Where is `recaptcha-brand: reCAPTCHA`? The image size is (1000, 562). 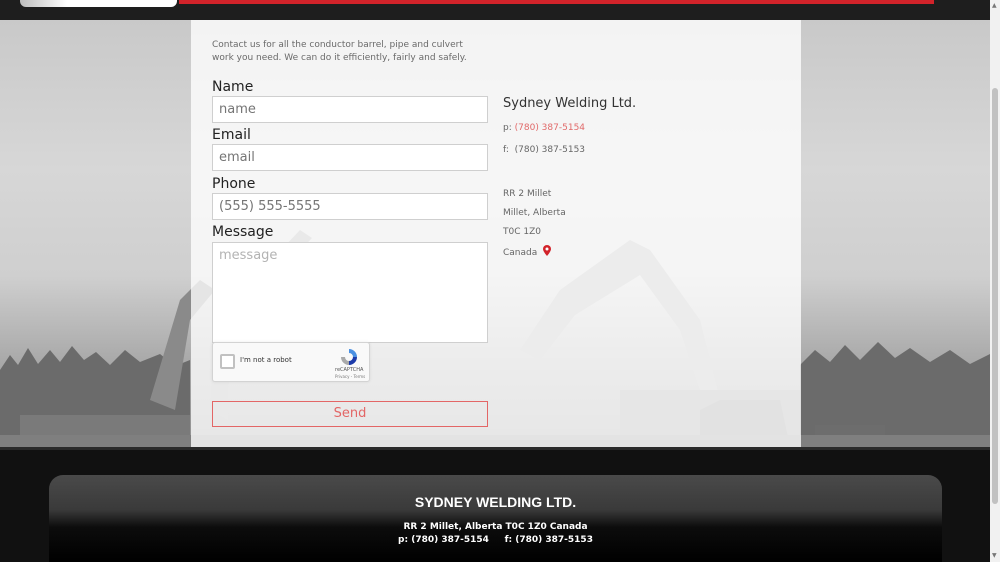 recaptcha-brand: reCAPTCHA is located at coordinates (349, 370).